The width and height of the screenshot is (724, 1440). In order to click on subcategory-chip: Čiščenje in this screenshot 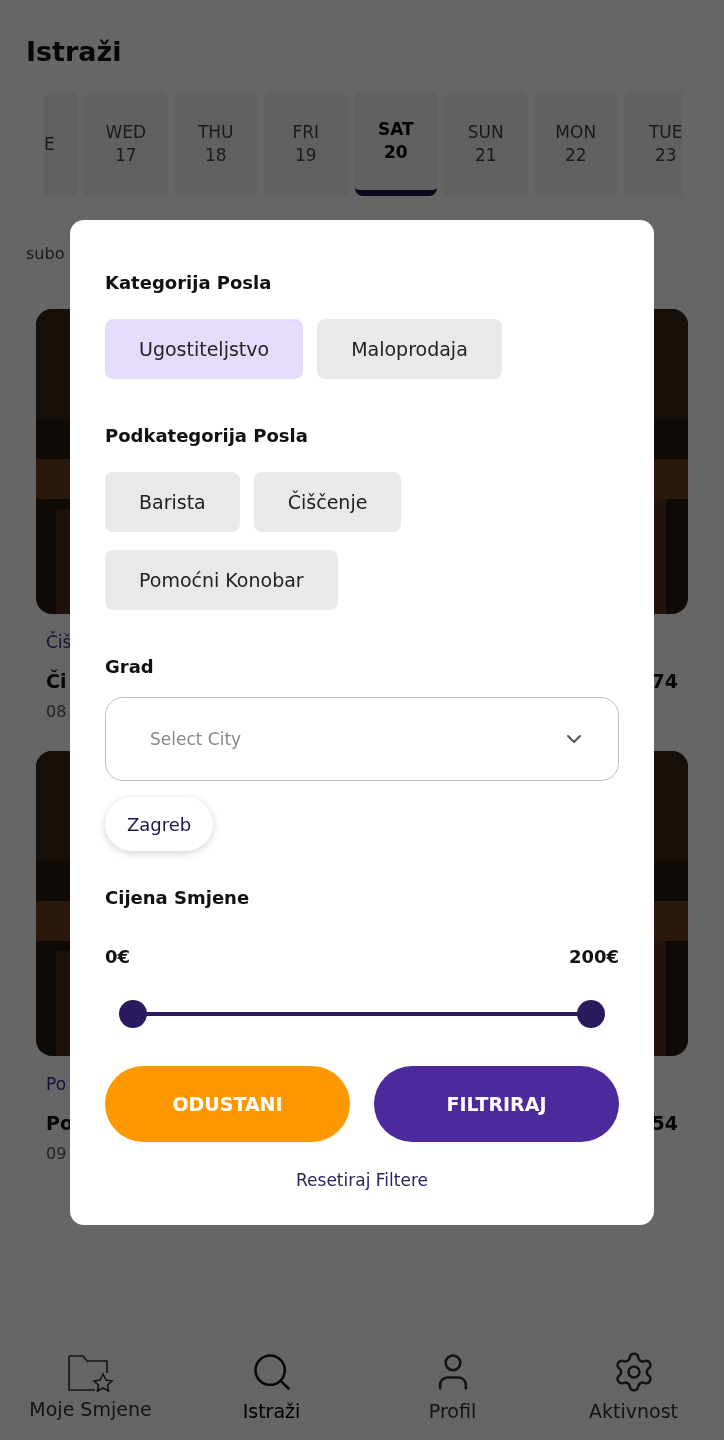, I will do `click(327, 502)`.